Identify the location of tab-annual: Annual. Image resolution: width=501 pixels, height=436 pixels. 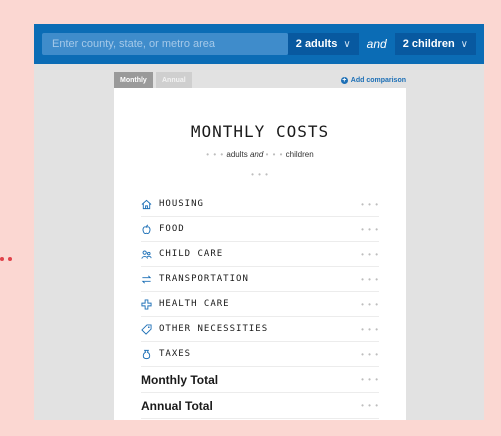
(174, 80).